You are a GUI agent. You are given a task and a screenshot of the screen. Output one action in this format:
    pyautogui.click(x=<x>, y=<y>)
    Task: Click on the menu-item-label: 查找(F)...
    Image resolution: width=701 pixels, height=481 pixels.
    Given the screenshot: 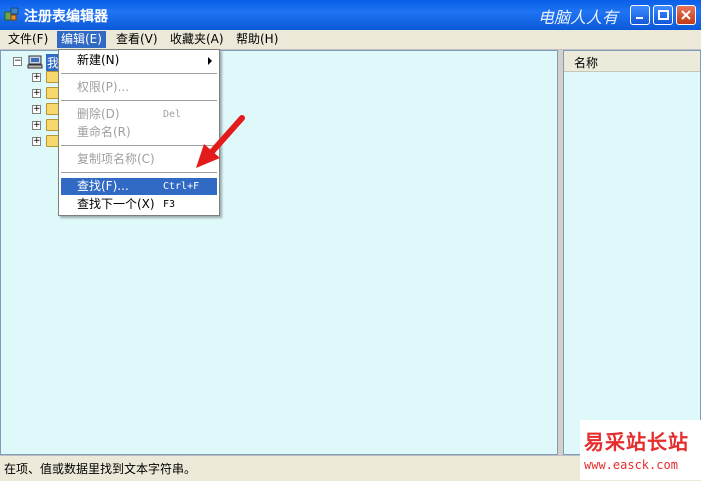 What is the action you would take?
    pyautogui.click(x=103, y=186)
    